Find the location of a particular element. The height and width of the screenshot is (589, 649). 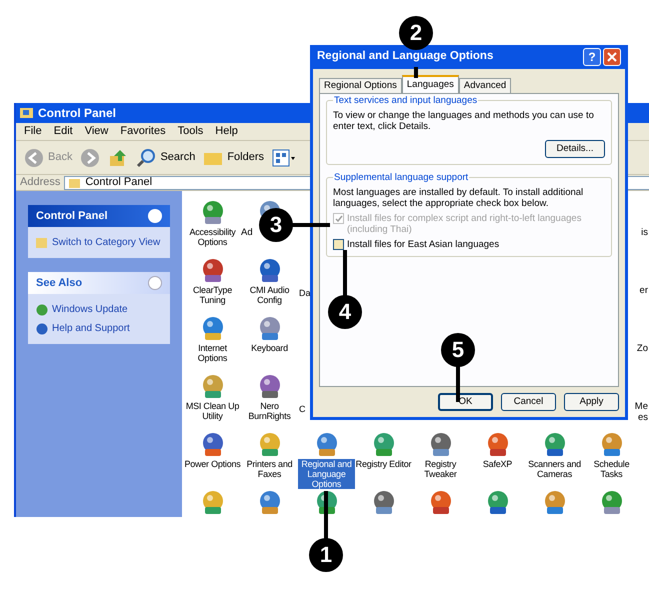

address-label: Address is located at coordinates (40, 182).